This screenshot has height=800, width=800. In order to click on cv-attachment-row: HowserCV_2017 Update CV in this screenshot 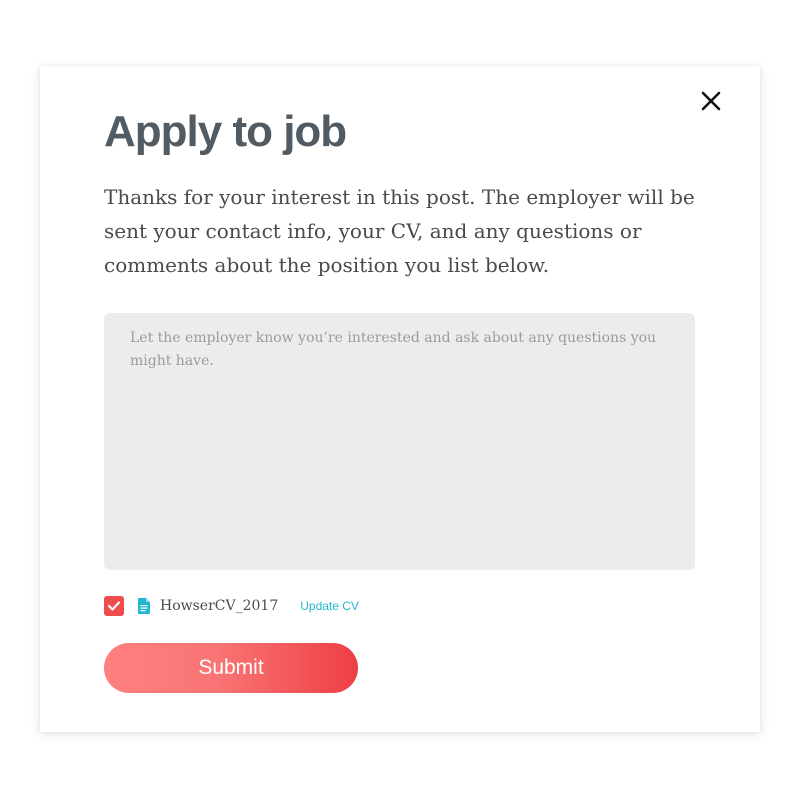, I will do `click(231, 606)`.